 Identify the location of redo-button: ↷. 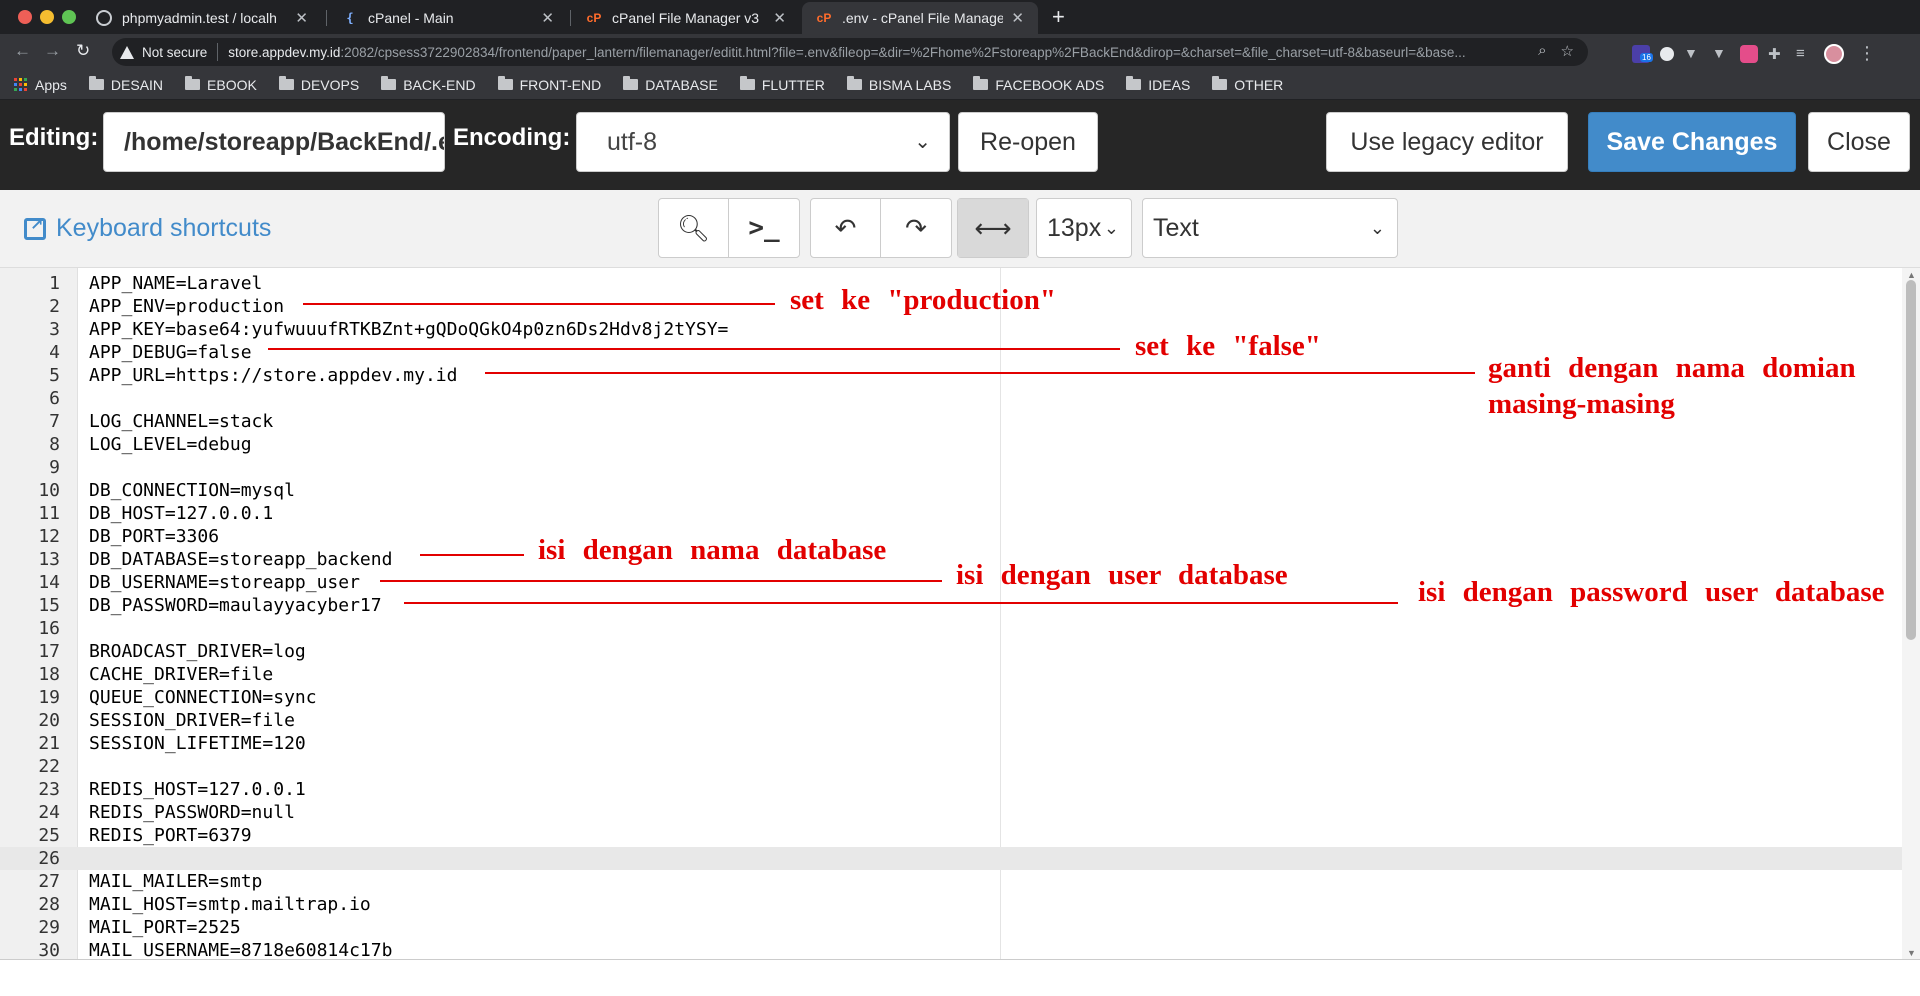
(916, 228).